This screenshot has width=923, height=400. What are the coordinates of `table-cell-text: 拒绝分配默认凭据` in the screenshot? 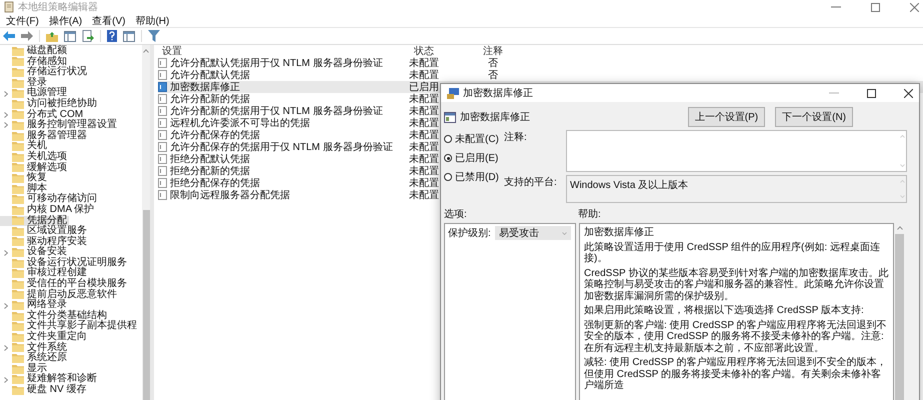 It's located at (210, 159).